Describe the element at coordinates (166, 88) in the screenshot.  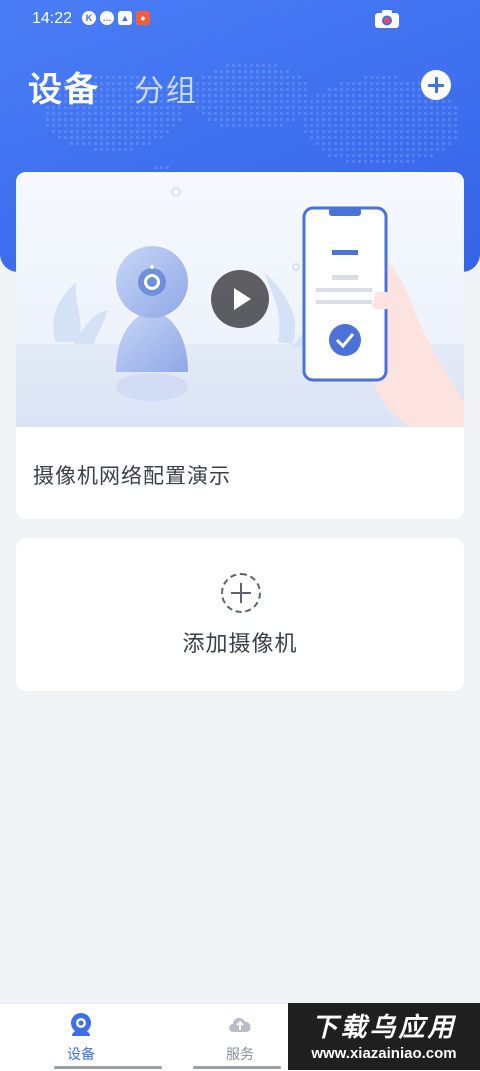
I see `tab-groups: 分组` at that location.